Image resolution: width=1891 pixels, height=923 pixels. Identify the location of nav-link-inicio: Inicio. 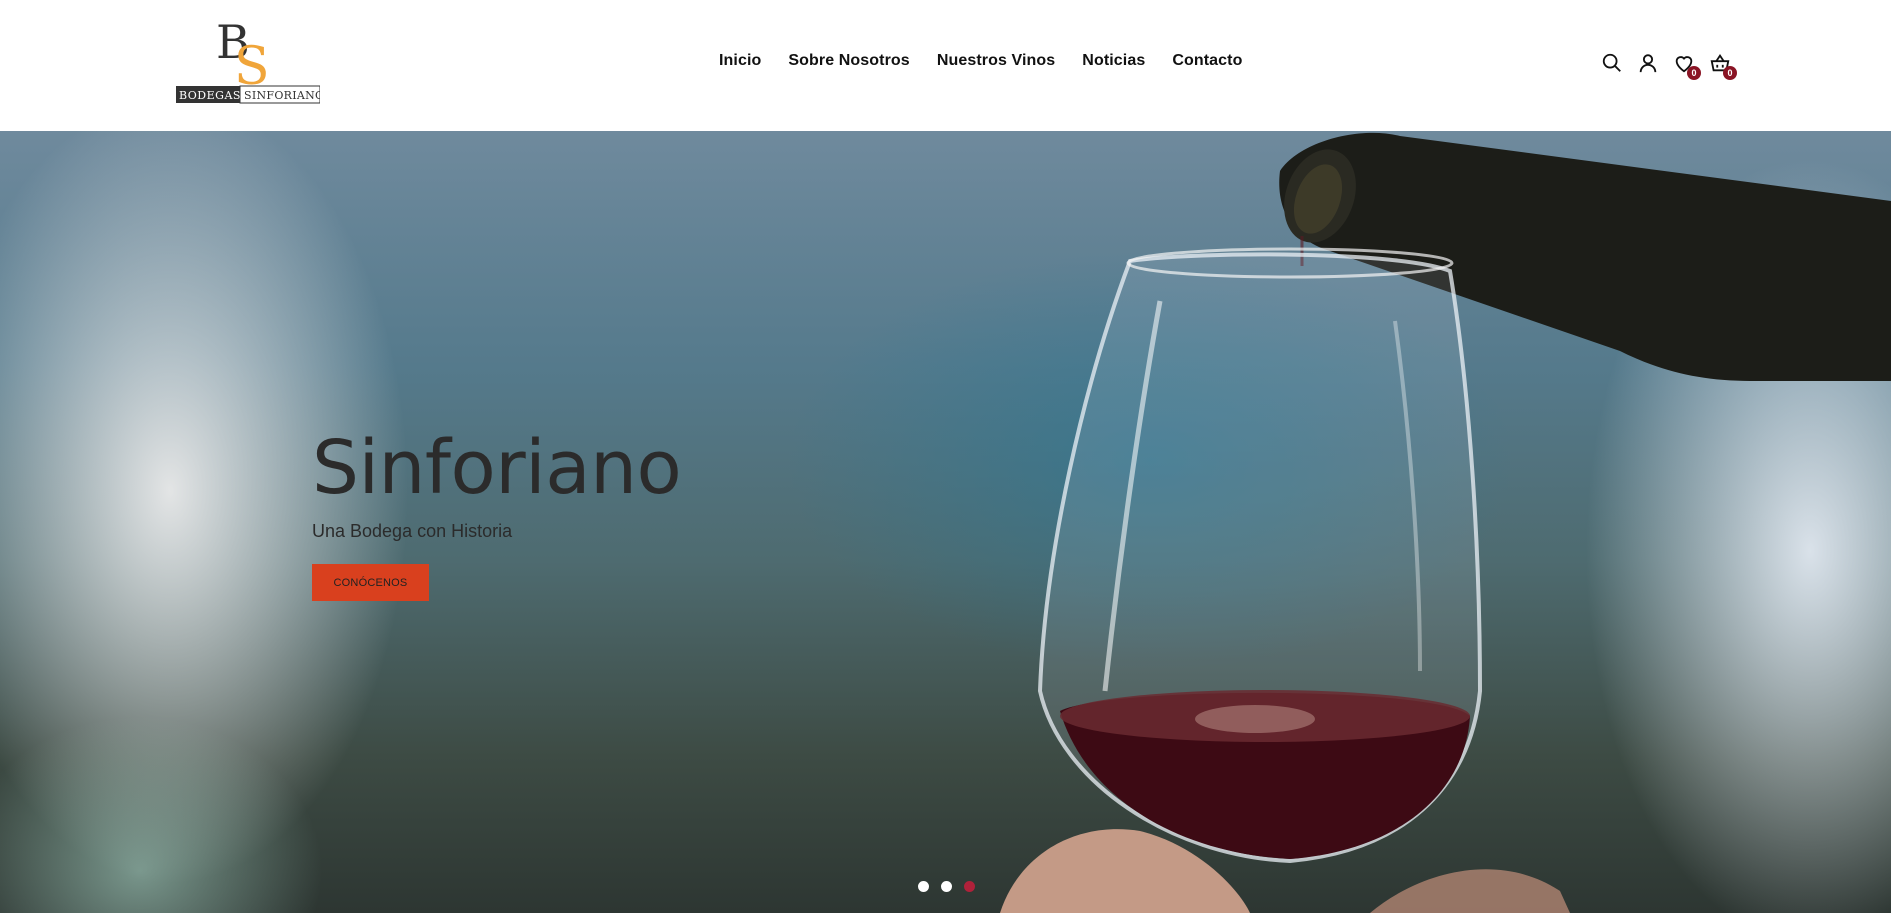
(740, 61).